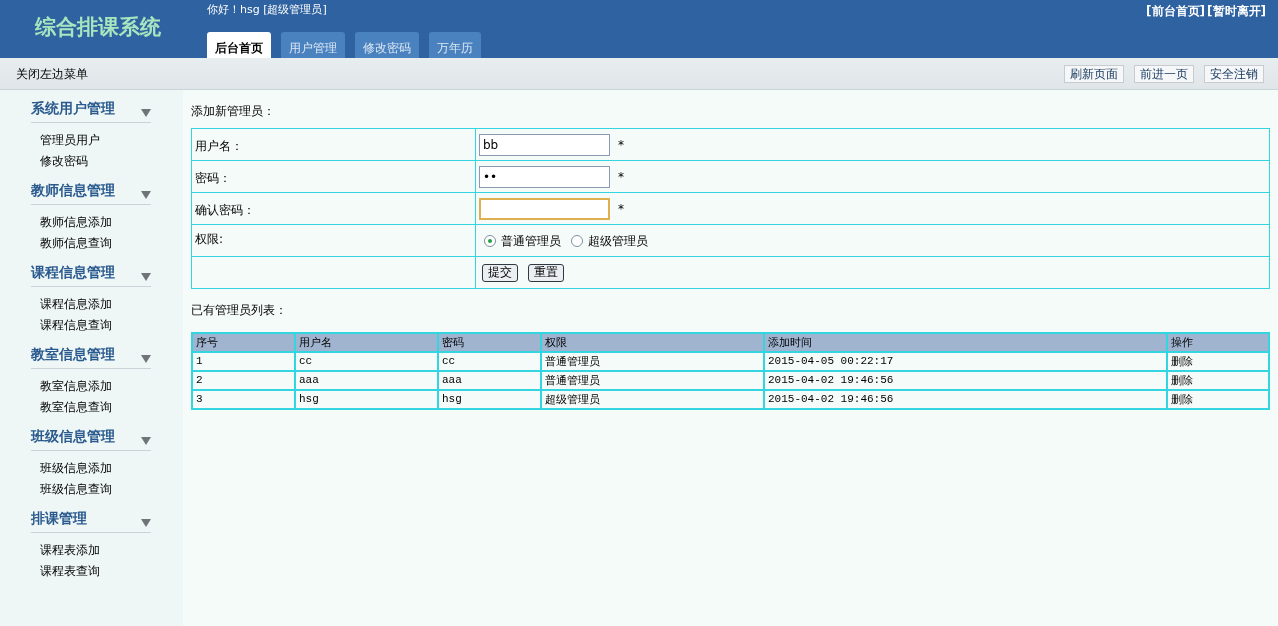 The height and width of the screenshot is (626, 1278). Describe the element at coordinates (1164, 73) in the screenshot. I see `toolbar-button: 前进一页` at that location.